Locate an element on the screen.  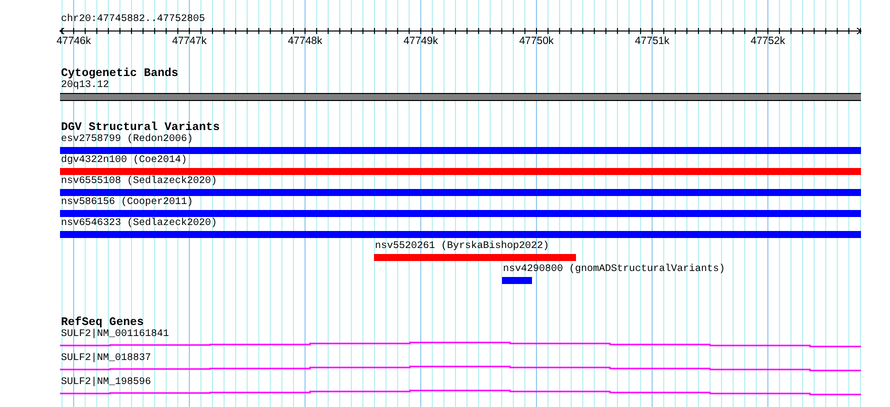
track-title: Cytogenetic Bands is located at coordinates (120, 74).